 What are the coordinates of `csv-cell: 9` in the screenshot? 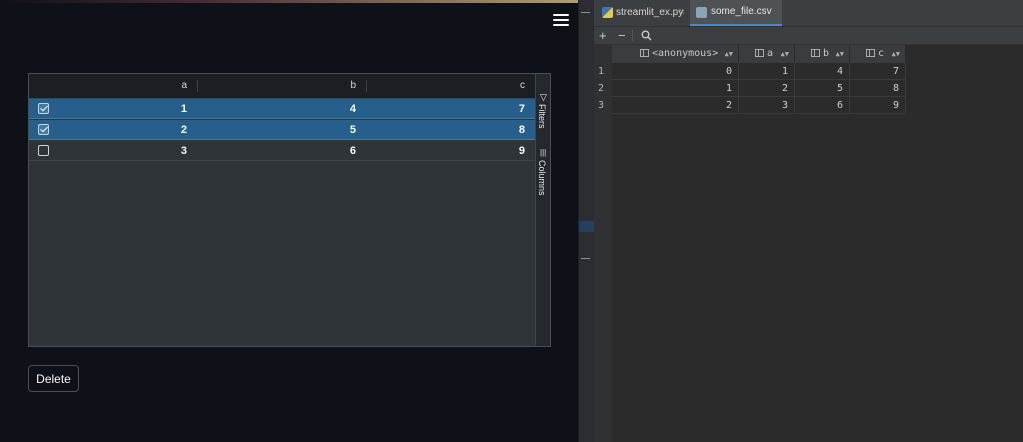 It's located at (878, 105).